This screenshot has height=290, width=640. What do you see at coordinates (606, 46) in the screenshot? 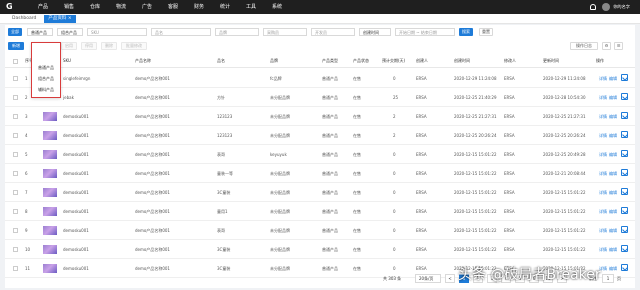
I see `settings-icon: ⚙` at bounding box center [606, 46].